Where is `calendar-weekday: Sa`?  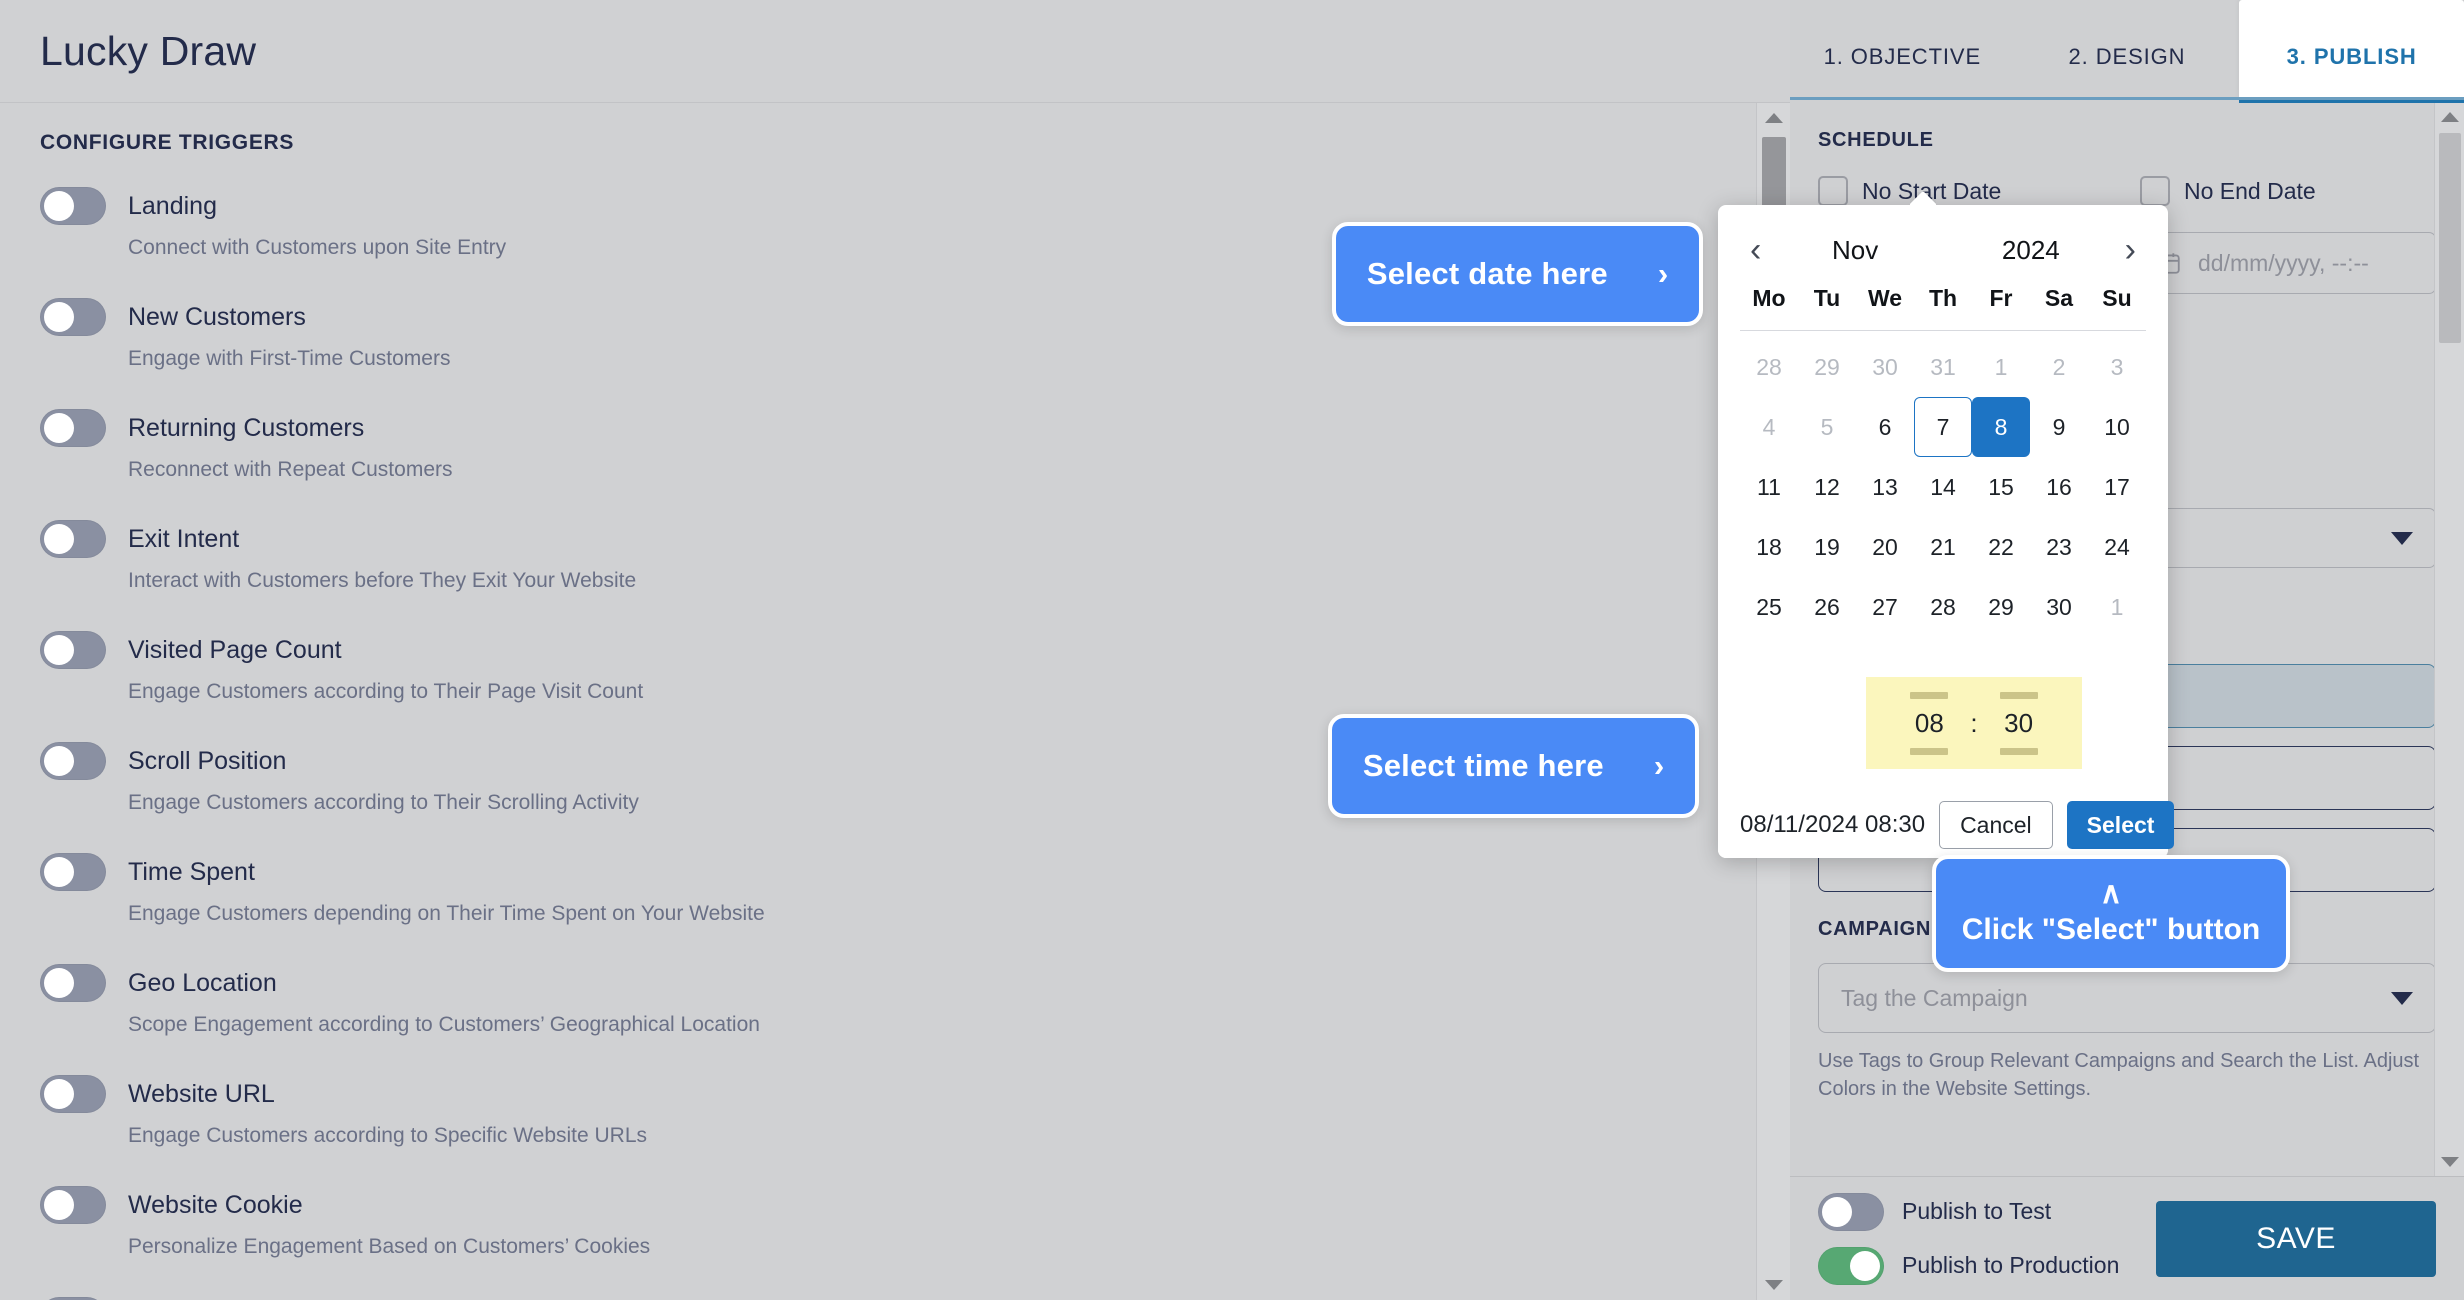 calendar-weekday: Sa is located at coordinates (2059, 298).